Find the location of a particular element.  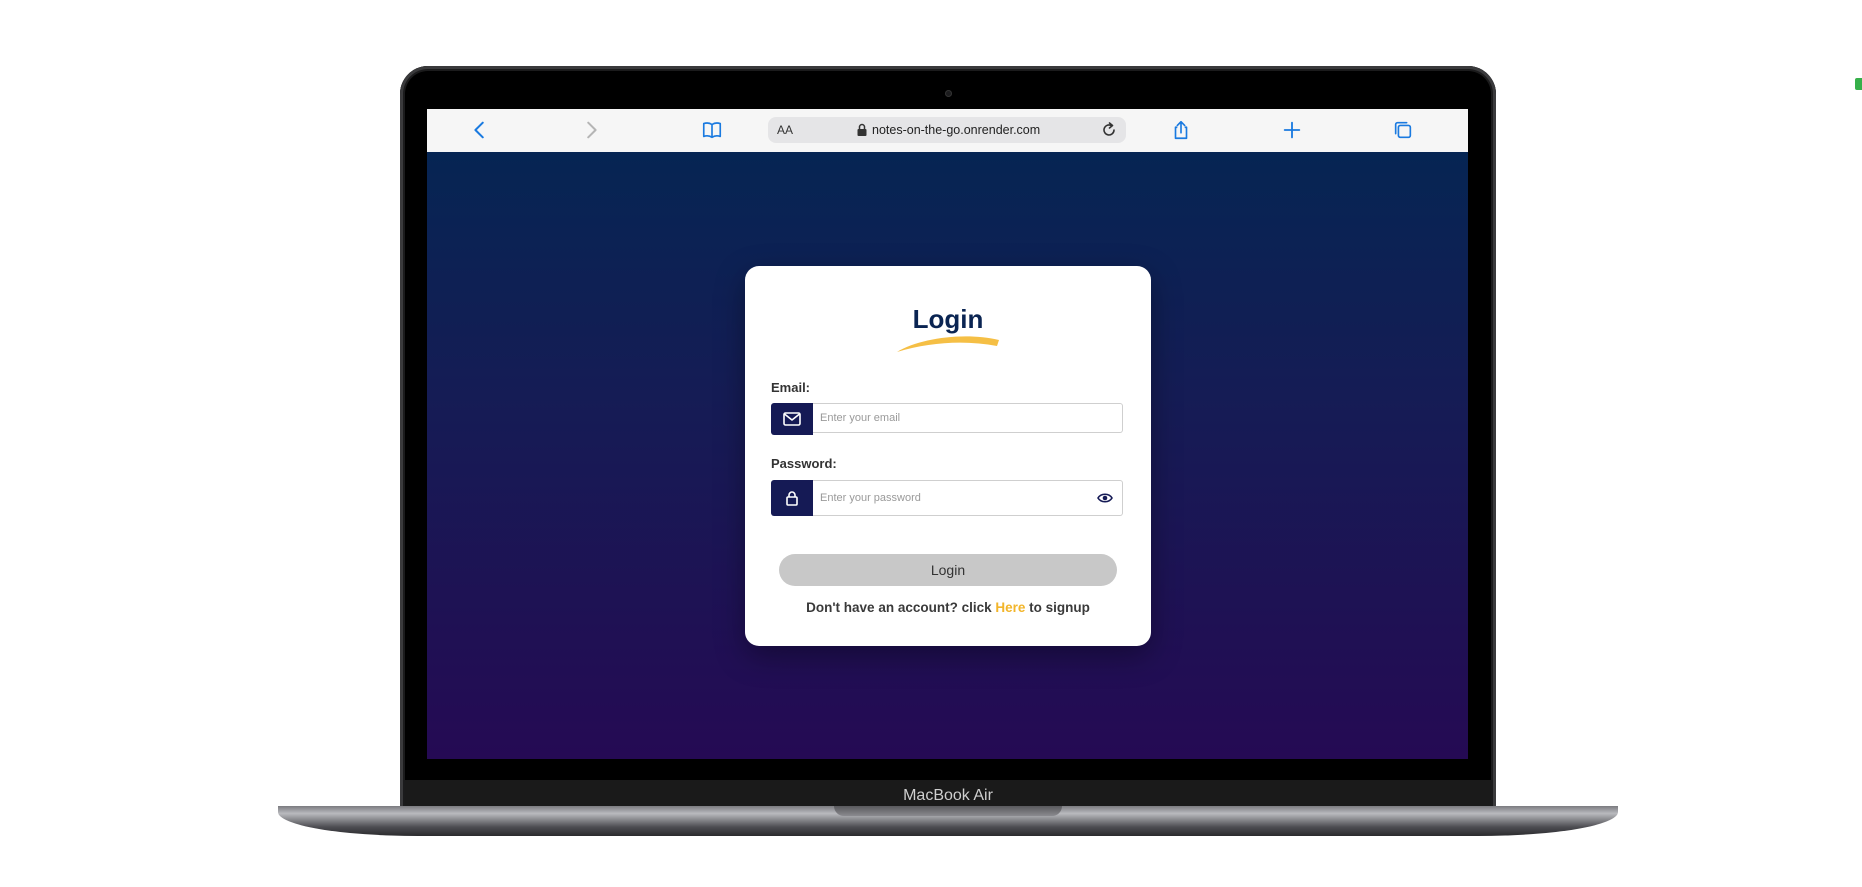

browser-toolbar: AA notes-on-the-go.onrender.com is located at coordinates (947, 131).